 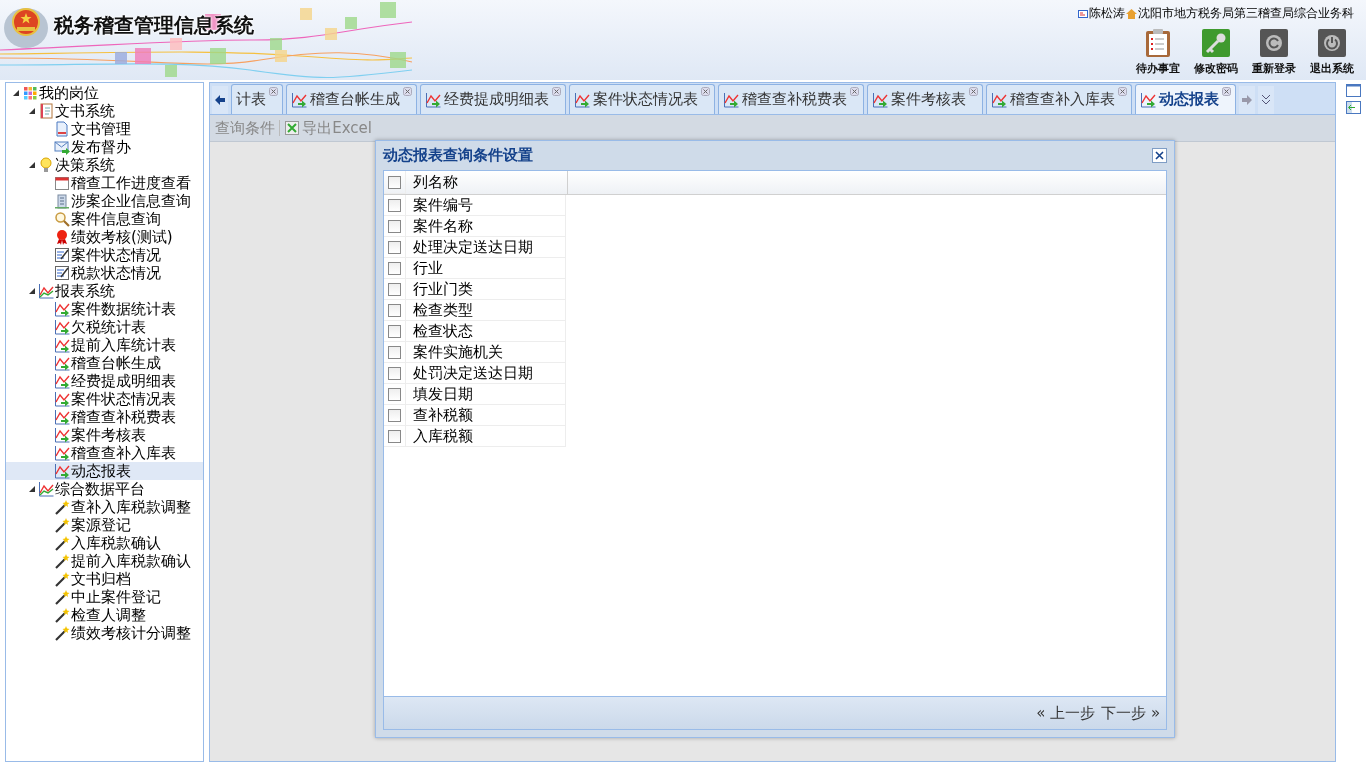 What do you see at coordinates (1266, 100) in the screenshot?
I see `tab-list-button` at bounding box center [1266, 100].